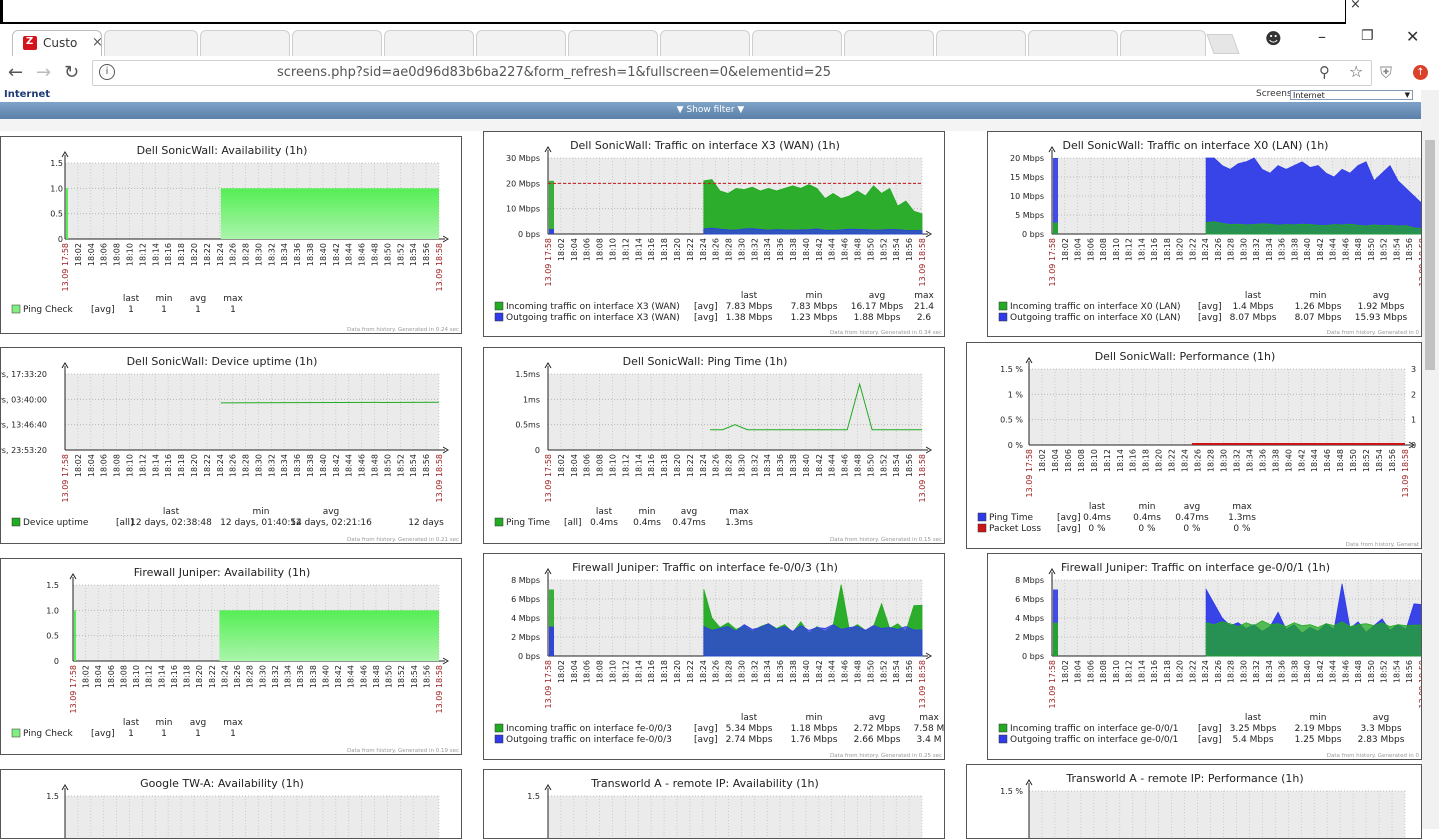  I want to click on legend-value: 5.34 Mbps, so click(749, 729).